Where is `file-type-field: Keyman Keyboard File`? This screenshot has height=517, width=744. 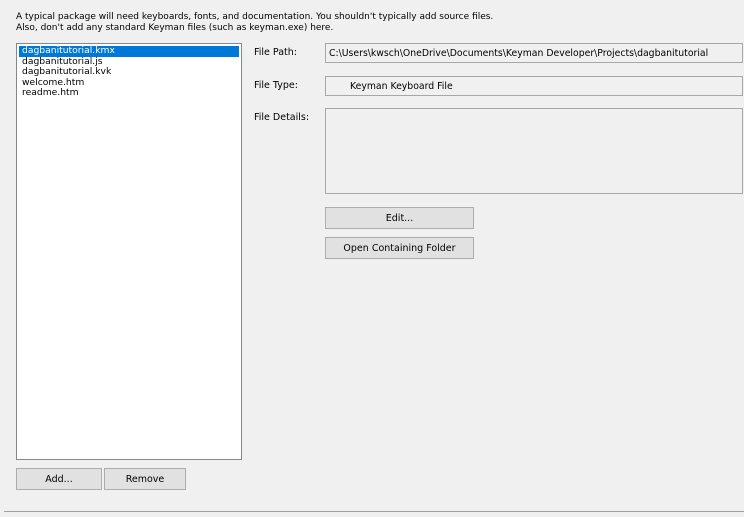
file-type-field: Keyman Keyboard File is located at coordinates (534, 86).